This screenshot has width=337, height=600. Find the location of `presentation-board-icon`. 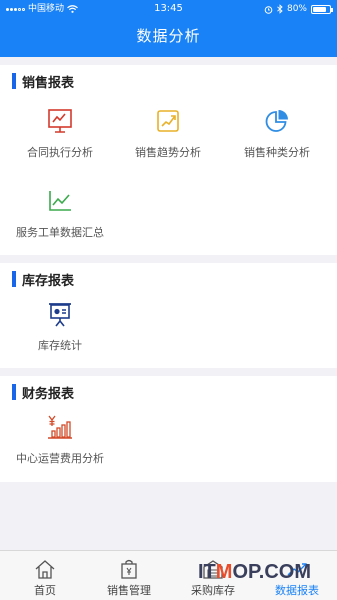

presentation-board-icon is located at coordinates (60, 315).